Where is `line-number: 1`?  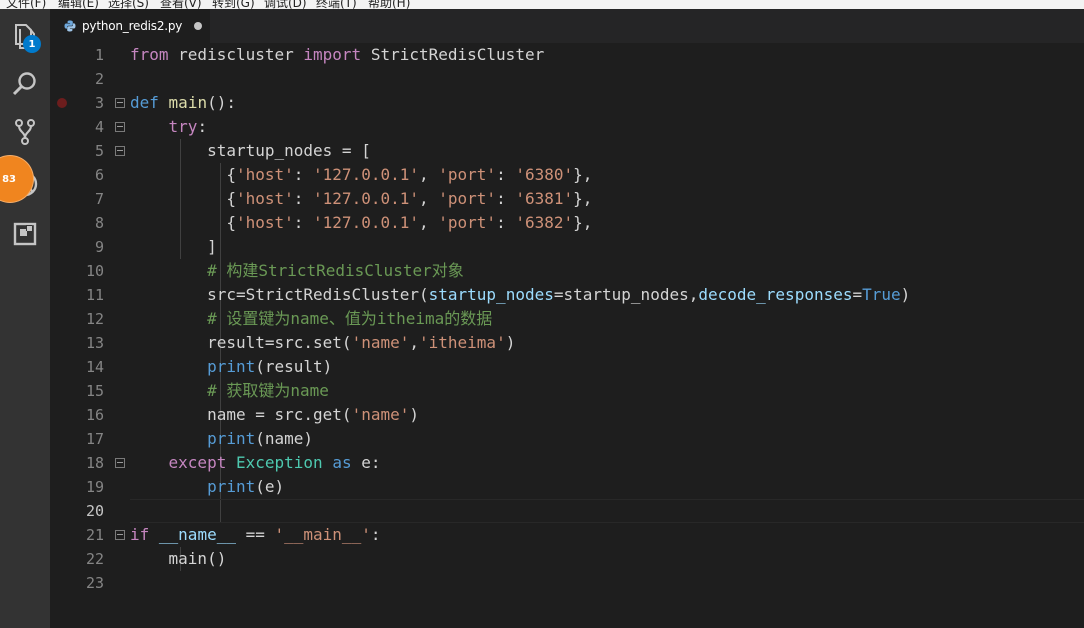
line-number: 1 is located at coordinates (99, 55).